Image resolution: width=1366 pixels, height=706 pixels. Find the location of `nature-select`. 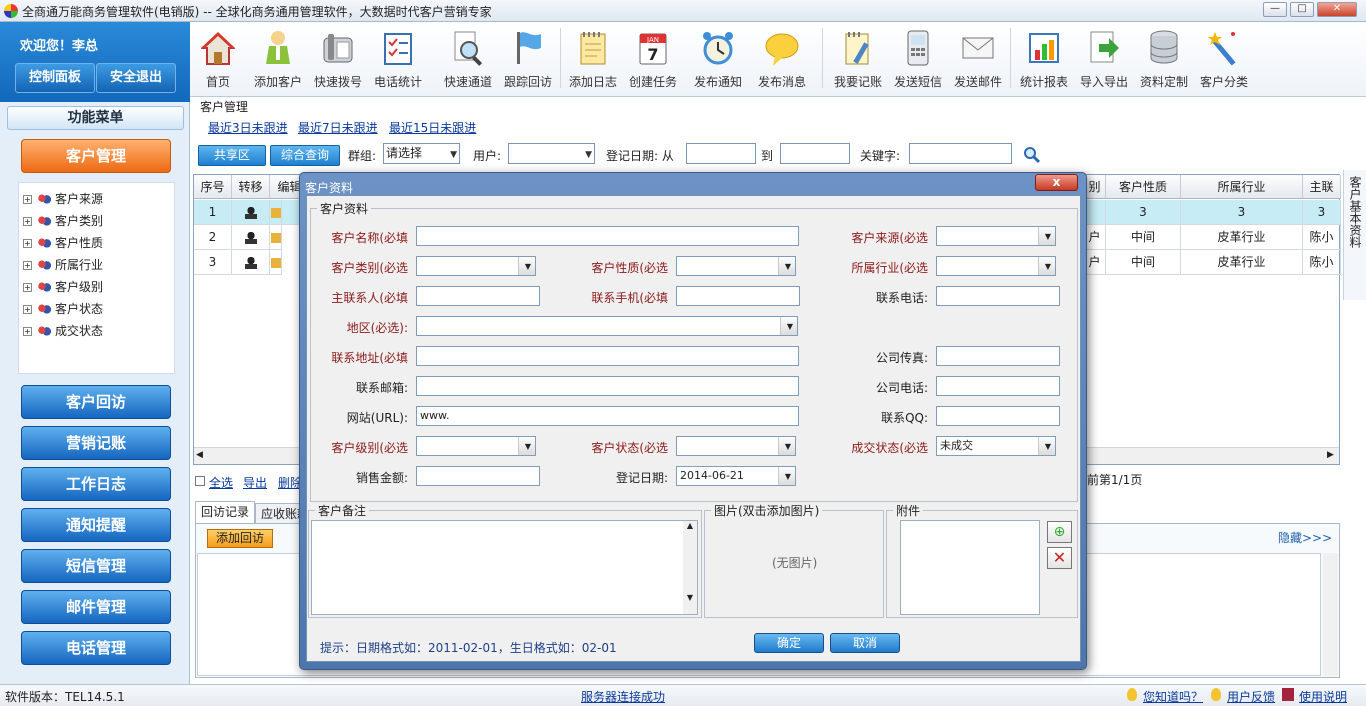

nature-select is located at coordinates (736, 266).